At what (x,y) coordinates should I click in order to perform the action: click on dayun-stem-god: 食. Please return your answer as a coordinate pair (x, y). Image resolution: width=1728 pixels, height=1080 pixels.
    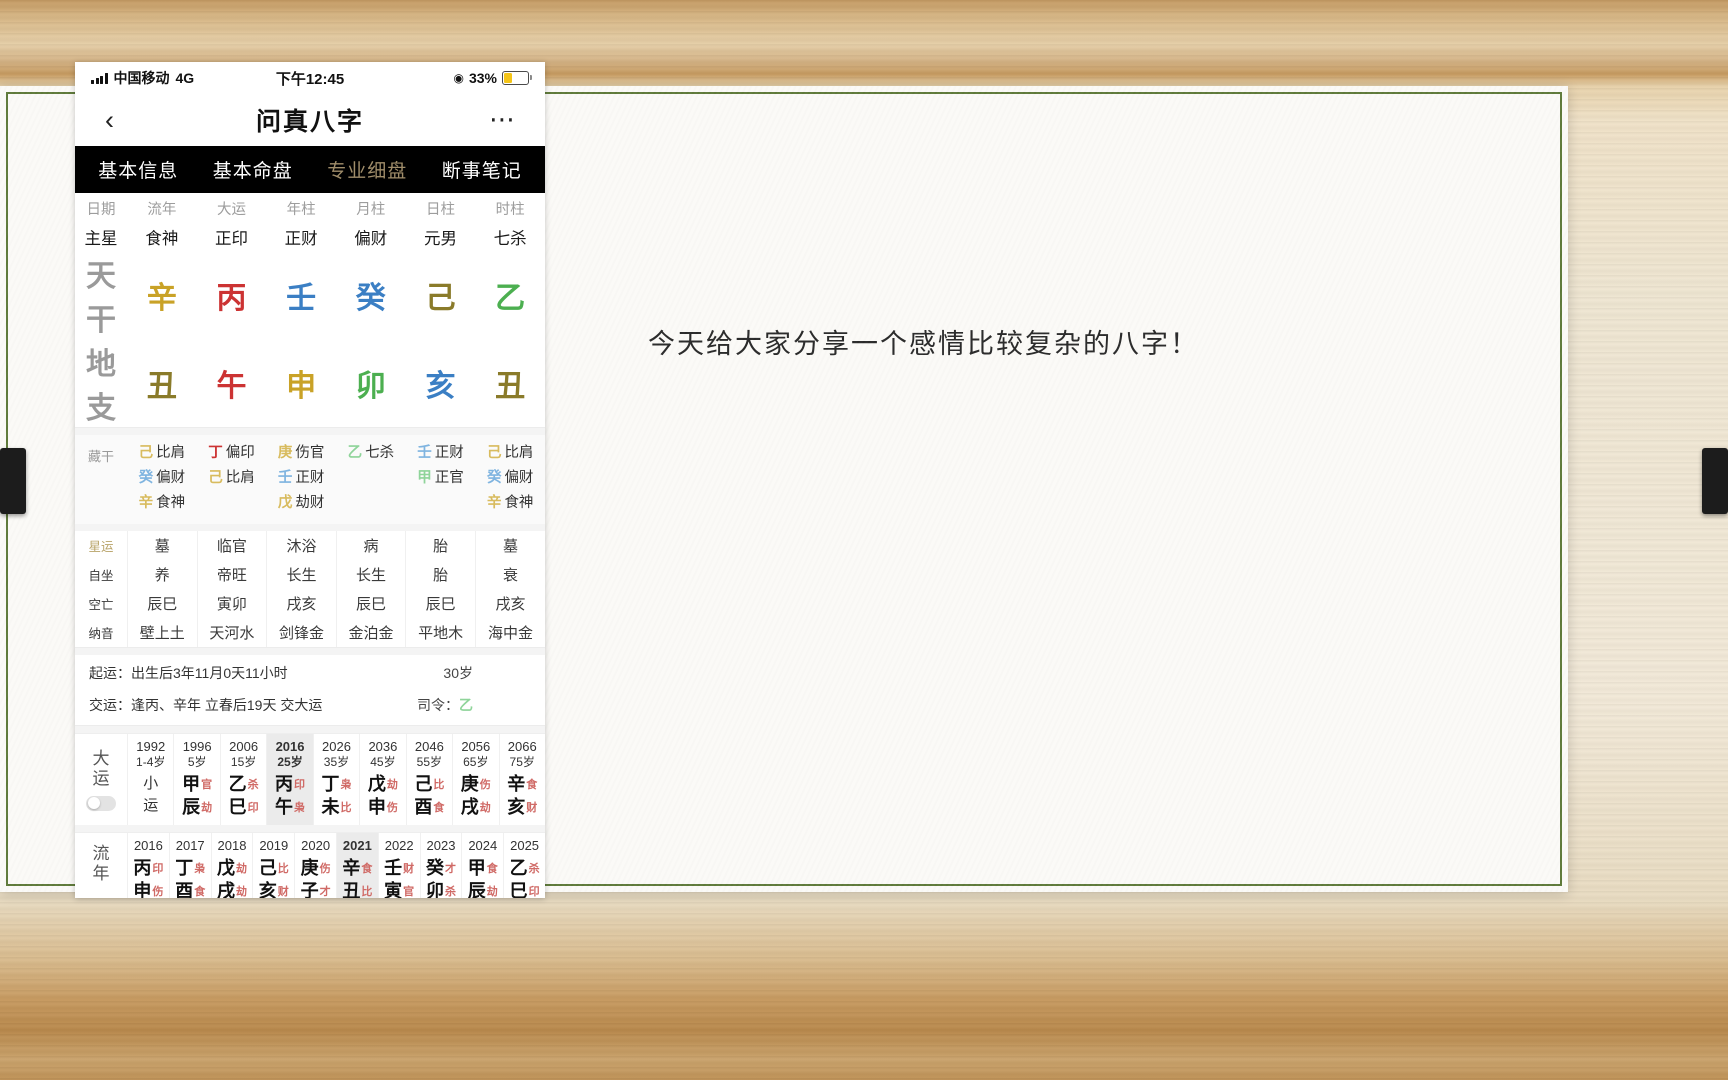
    Looking at the image, I should click on (532, 785).